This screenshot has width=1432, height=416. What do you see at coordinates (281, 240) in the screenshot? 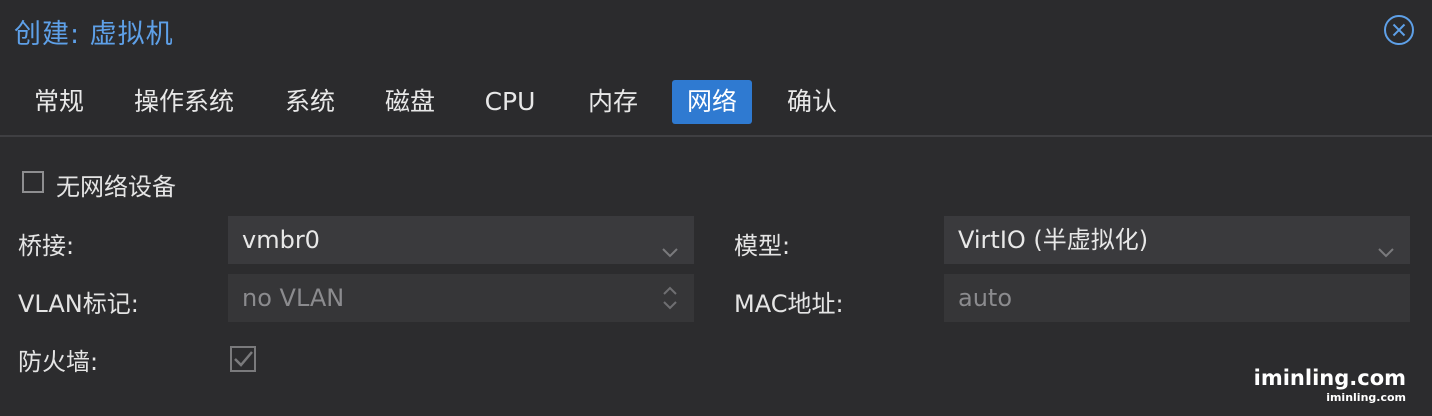
I see `bridge-value: vmbr0` at bounding box center [281, 240].